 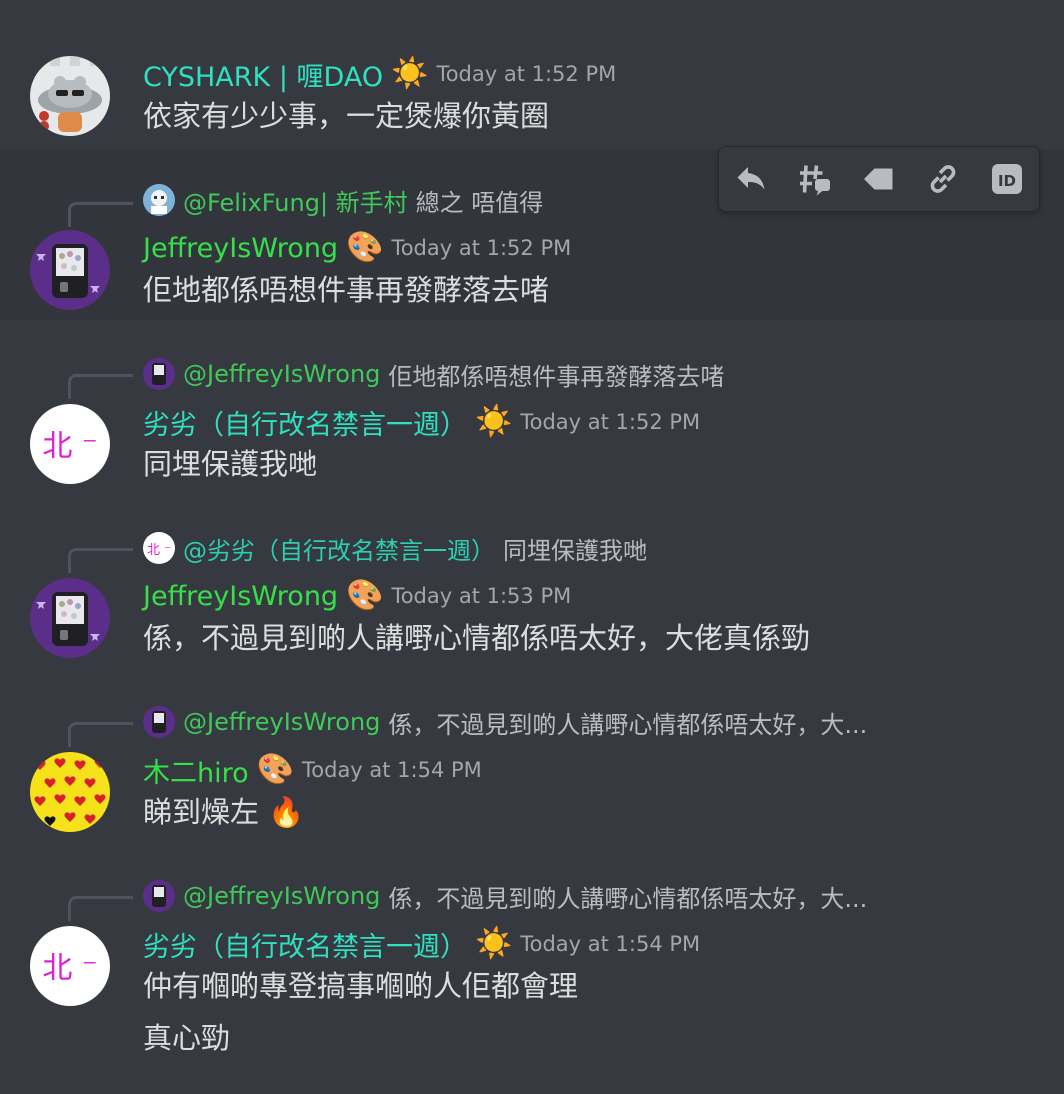 I want to click on timestamp: Today at 1:53 PM, so click(x=481, y=596).